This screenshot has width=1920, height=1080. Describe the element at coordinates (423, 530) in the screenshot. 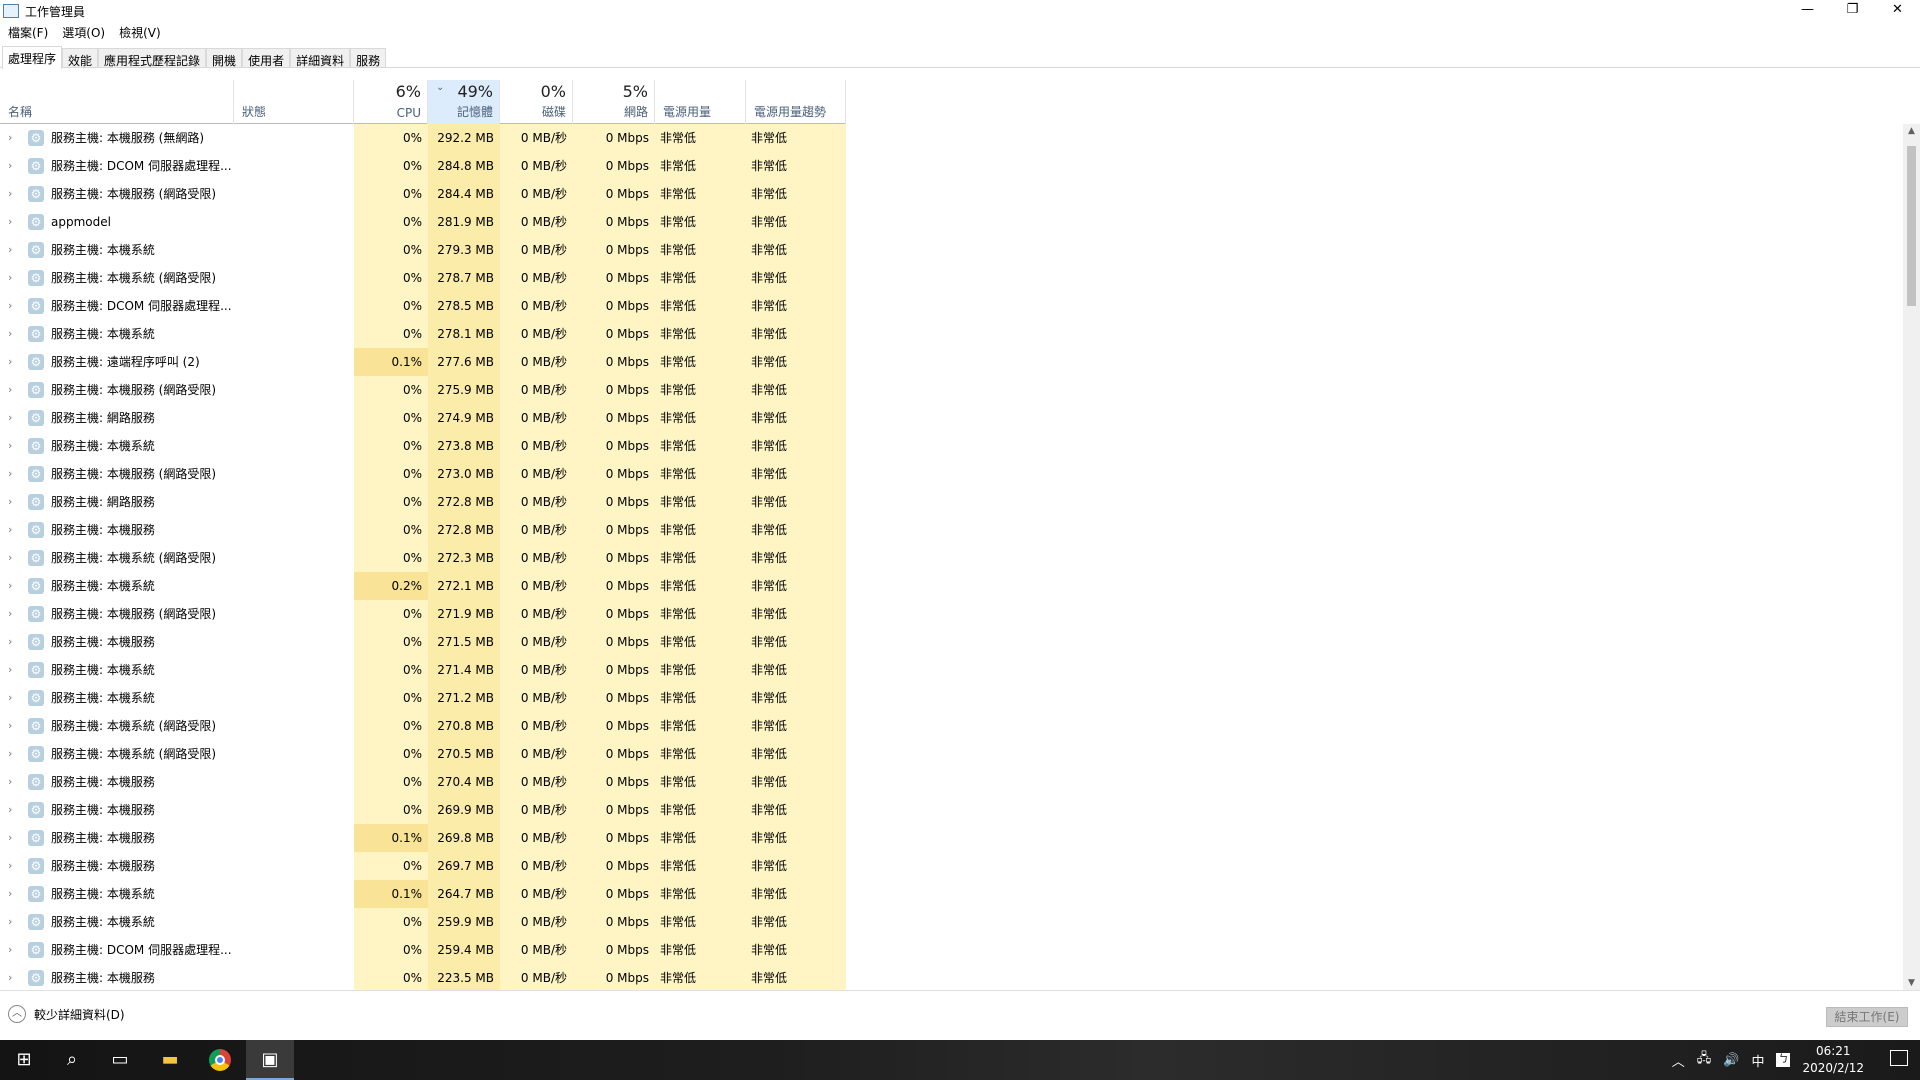

I see `process-row: › ⚙ 服務主機: 本機服務 0% 272.8 MB 0 MB/秒 0 Mbps 非常低 非常低` at that location.